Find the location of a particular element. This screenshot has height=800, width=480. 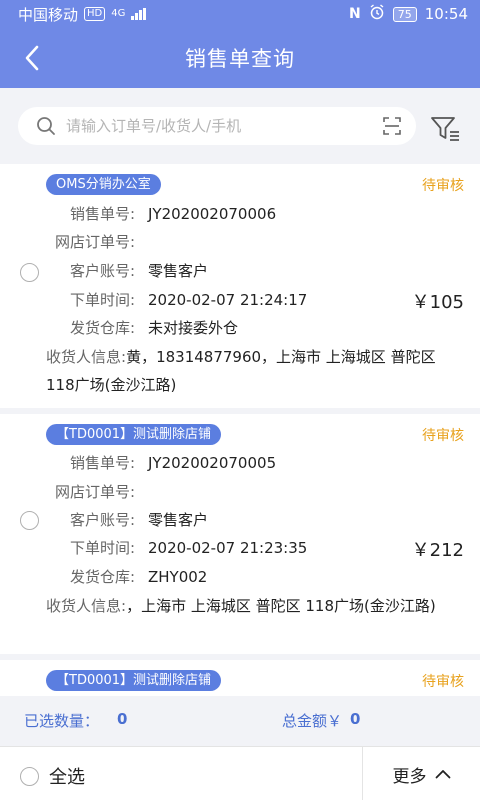

select-all: 全选 is located at coordinates (52, 776).